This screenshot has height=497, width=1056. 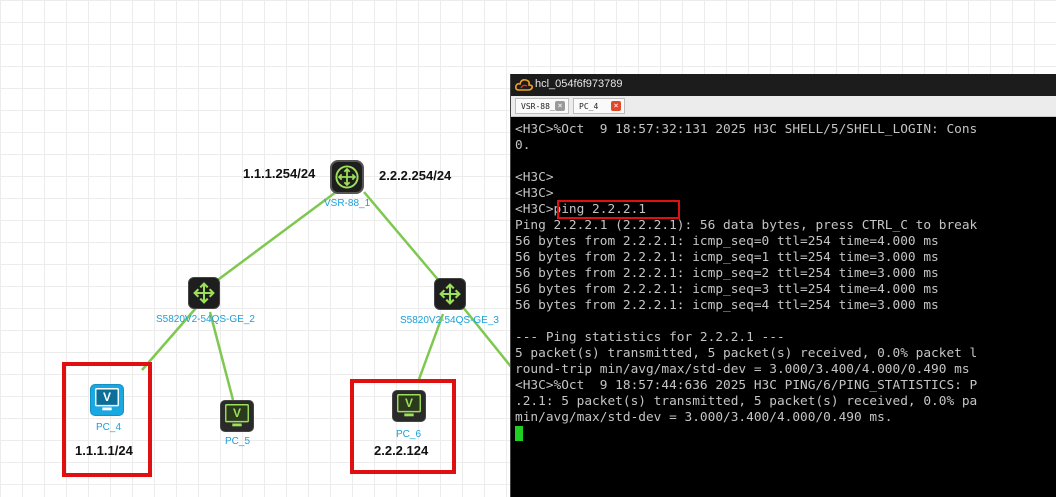 I want to click on cloud-logo-icon, so click(x=524, y=85).